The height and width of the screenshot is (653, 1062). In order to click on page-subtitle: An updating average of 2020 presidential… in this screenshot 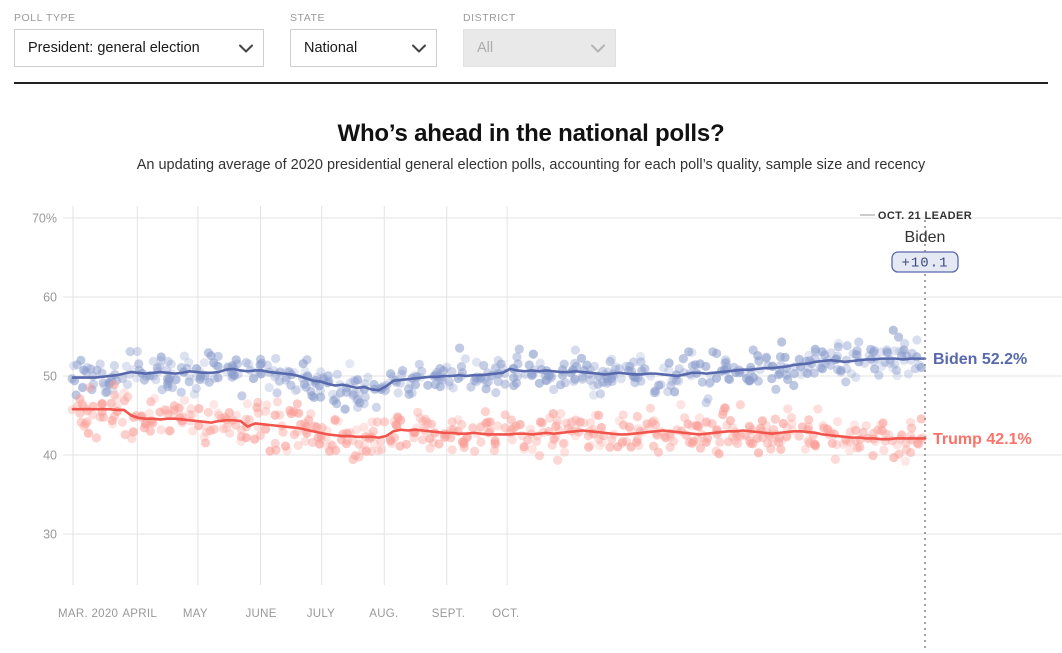, I will do `click(531, 165)`.